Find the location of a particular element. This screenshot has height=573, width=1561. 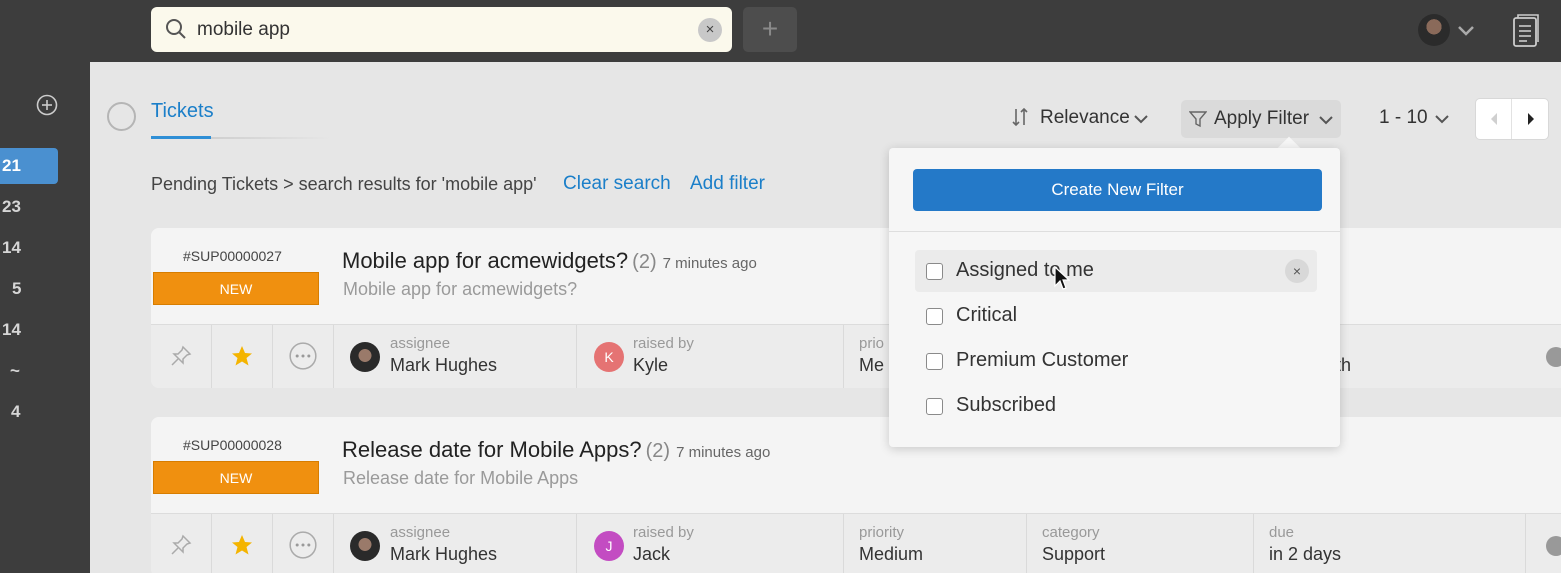

caret-right-icon is located at coordinates (1531, 119).